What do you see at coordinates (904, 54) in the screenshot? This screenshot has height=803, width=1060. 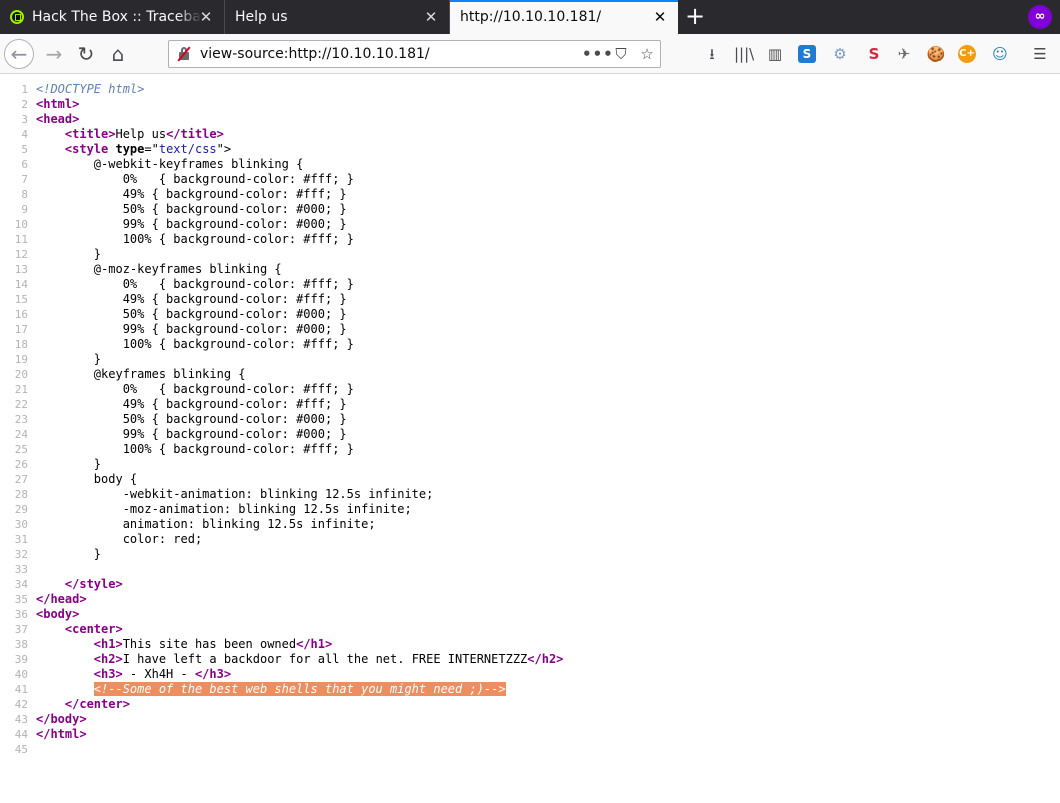 I see `extension-plane-icon: ✈` at bounding box center [904, 54].